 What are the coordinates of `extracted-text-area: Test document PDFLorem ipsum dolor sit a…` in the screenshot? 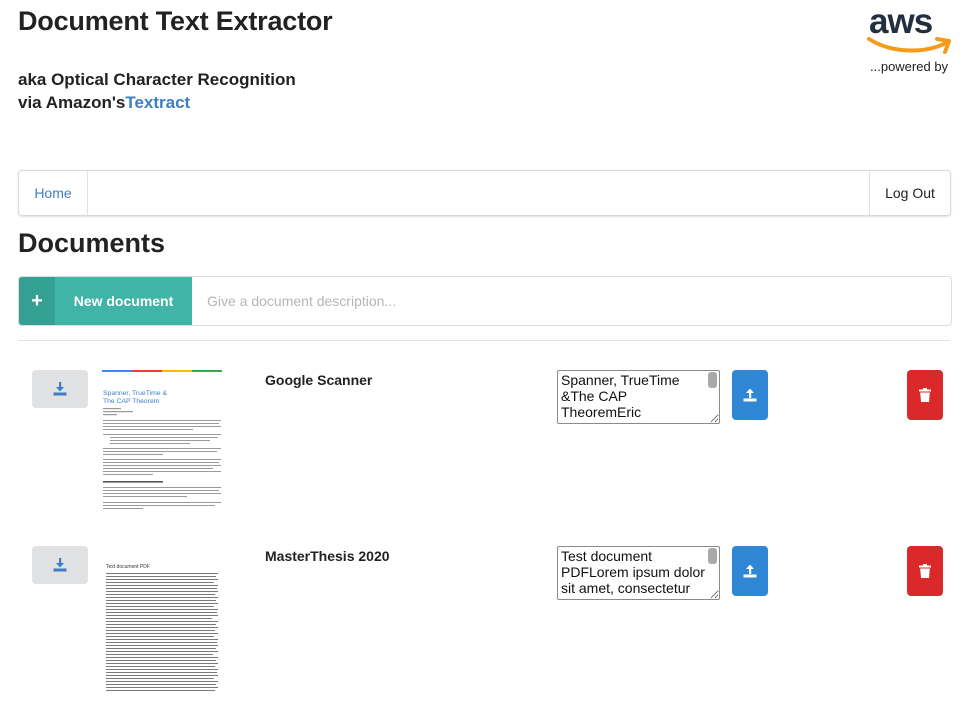 It's located at (638, 573).